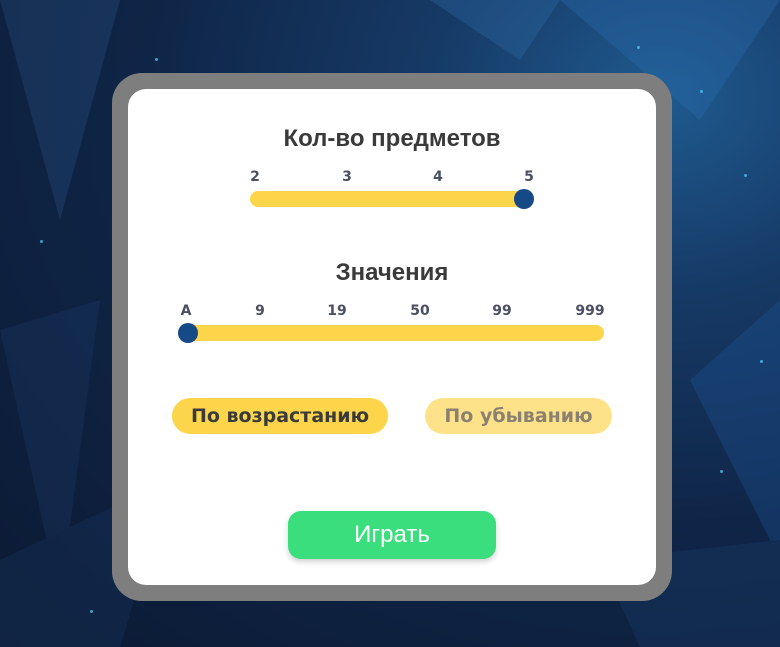  Describe the element at coordinates (391, 333) in the screenshot. I see `values-slider` at that location.